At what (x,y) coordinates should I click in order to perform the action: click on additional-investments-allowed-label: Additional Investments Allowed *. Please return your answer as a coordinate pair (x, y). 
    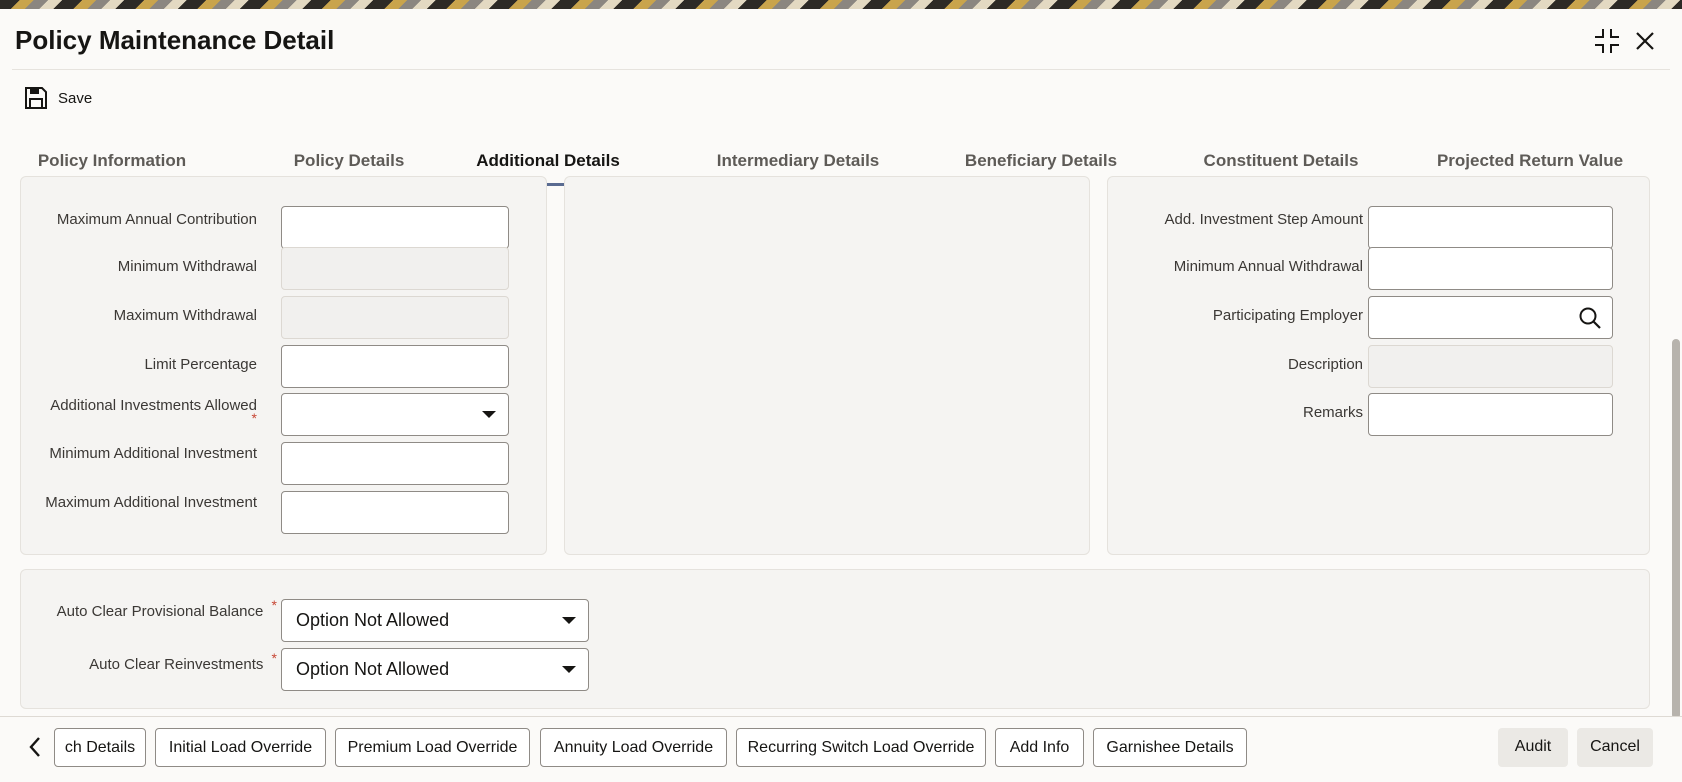
    Looking at the image, I should click on (149, 415).